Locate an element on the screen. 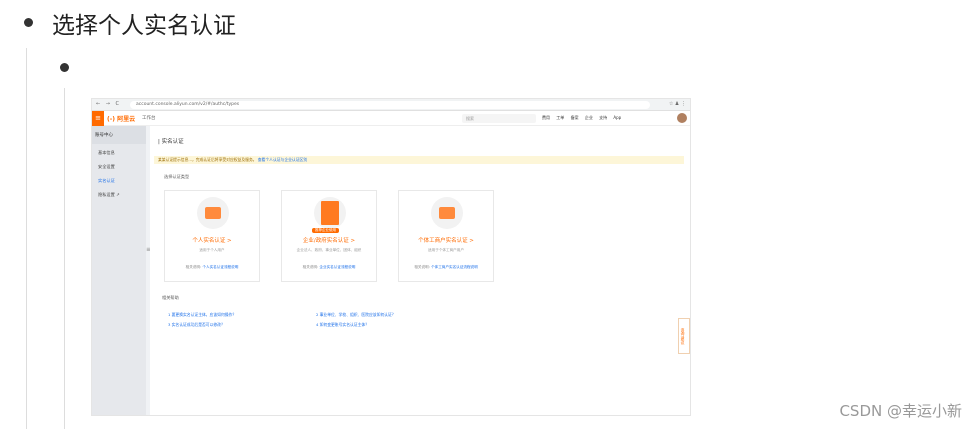 The width and height of the screenshot is (968, 429). csdn-watermark: CSDN @幸运小新 is located at coordinates (900, 411).